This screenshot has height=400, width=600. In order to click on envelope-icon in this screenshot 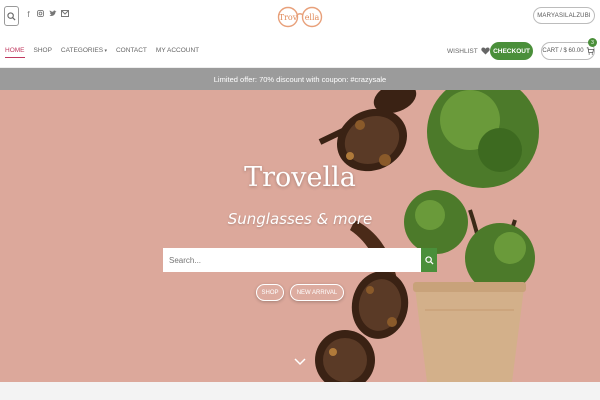, I will do `click(65, 14)`.